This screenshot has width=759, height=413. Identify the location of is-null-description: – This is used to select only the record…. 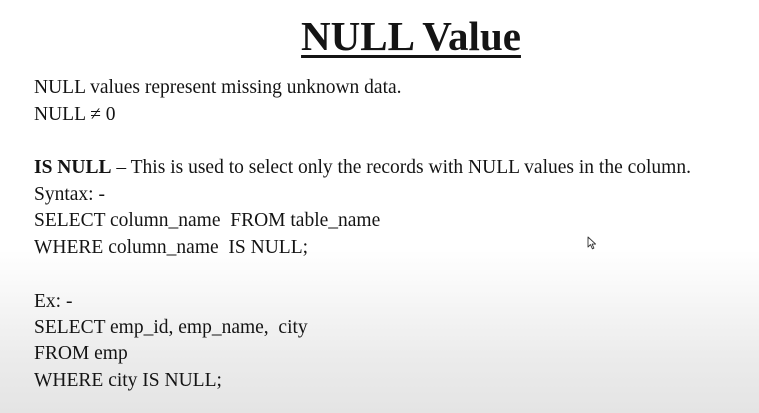
(401, 167).